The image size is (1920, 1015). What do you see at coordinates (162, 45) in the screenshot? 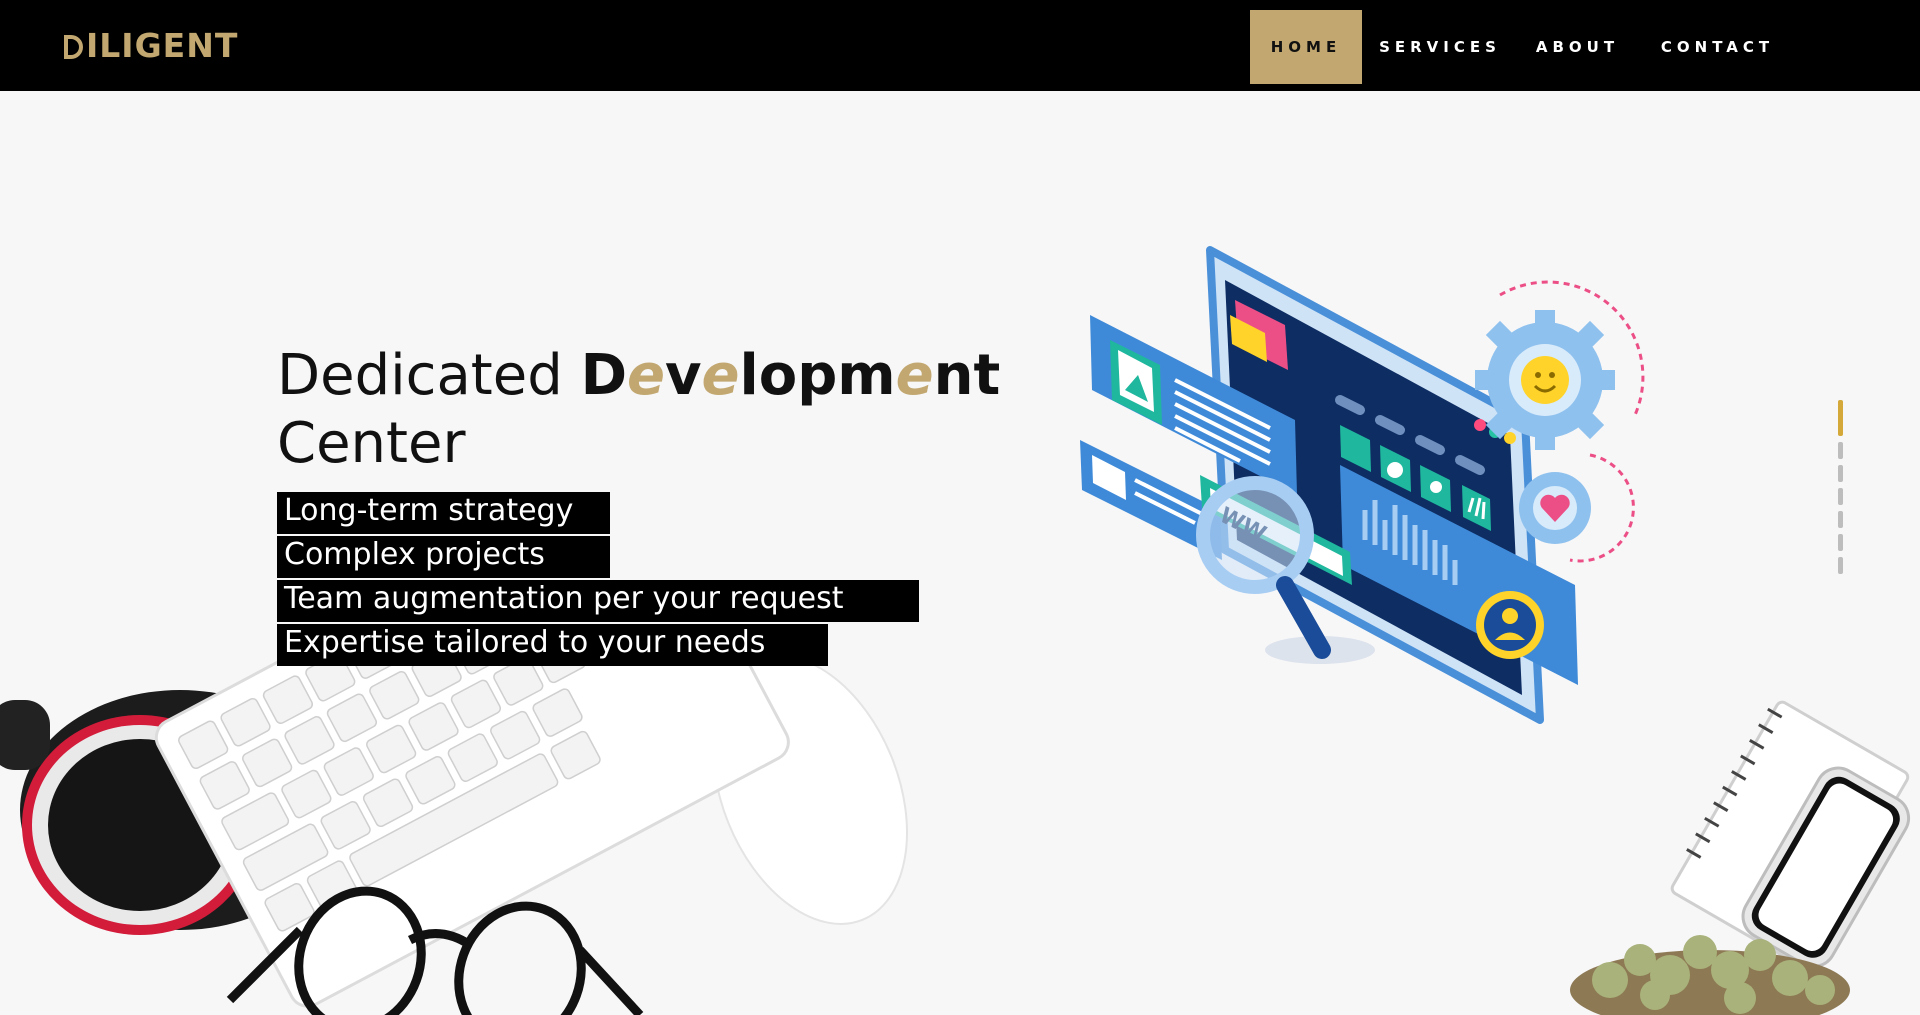
I see `logo-text: ILIGENT` at bounding box center [162, 45].